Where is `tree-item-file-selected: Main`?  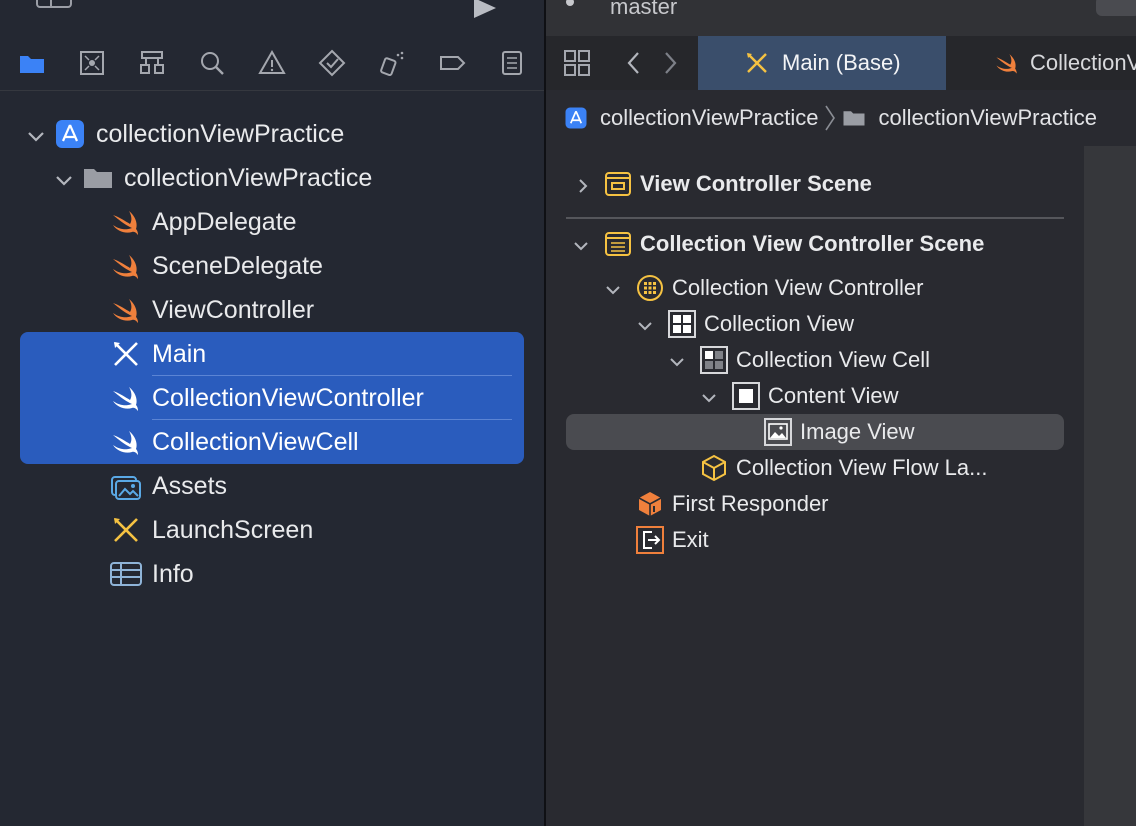
tree-item-file-selected: Main is located at coordinates (272, 354).